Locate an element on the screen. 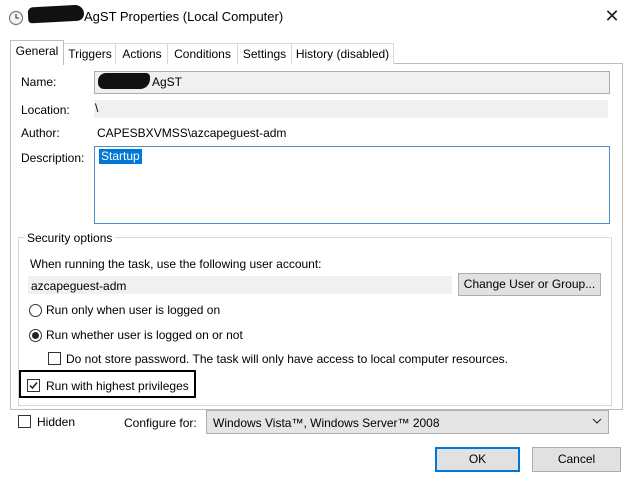  tab-settings: Settings is located at coordinates (264, 53).